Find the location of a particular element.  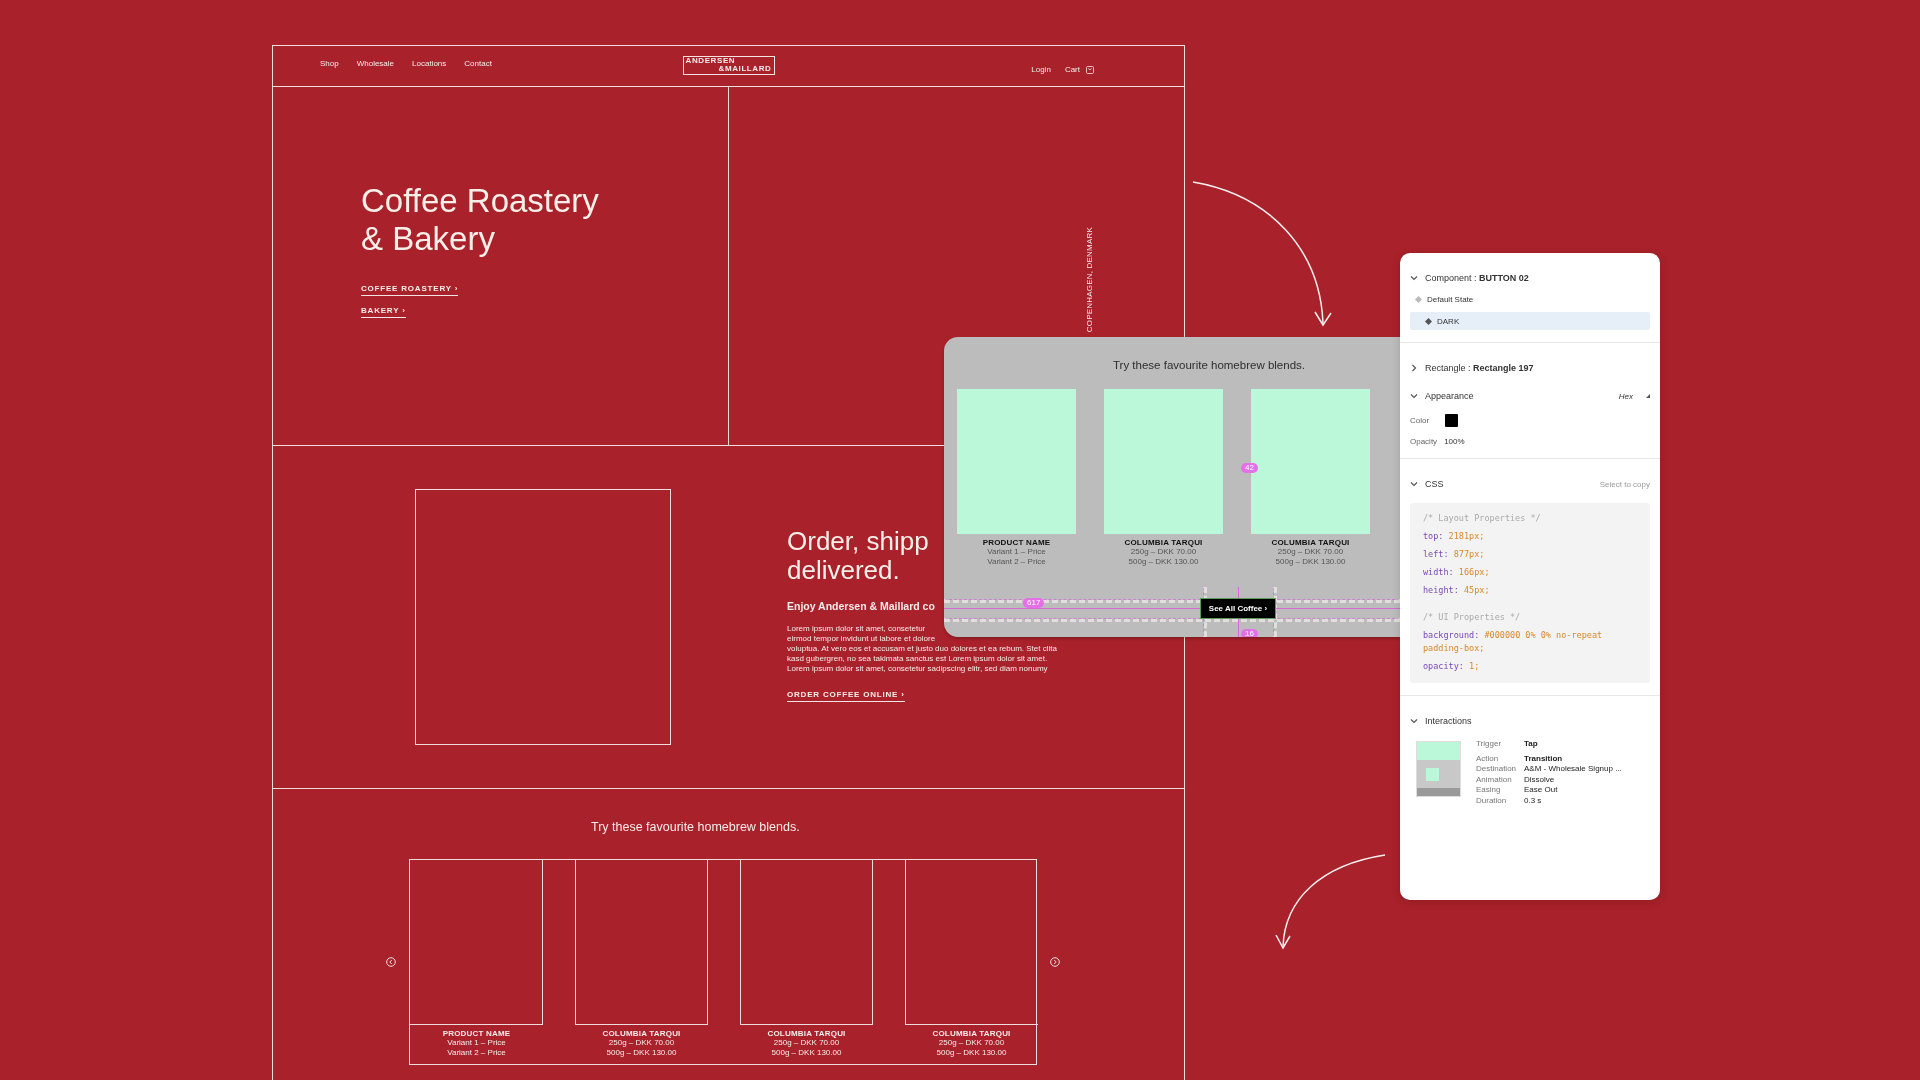

property-value: Tap is located at coordinates (1531, 744).